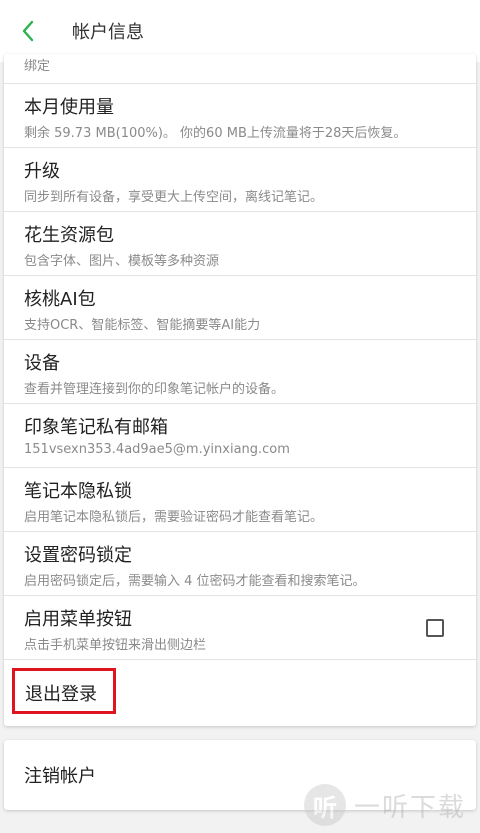 Image resolution: width=480 pixels, height=833 pixels. I want to click on list-item-subtitle: 点击手机菜单按钮来滑出侧边栏, so click(115, 645).